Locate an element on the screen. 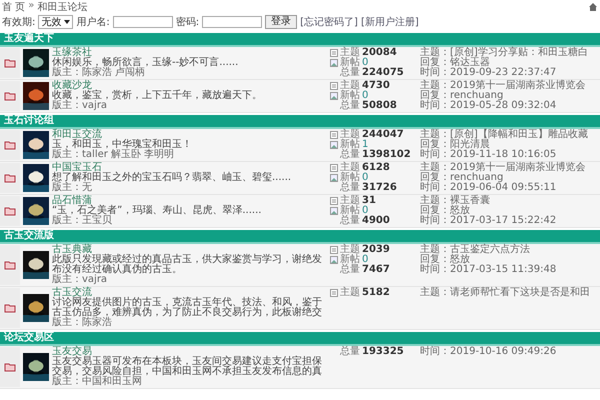 The height and width of the screenshot is (400, 600). home-icon is located at coordinates (593, 7).